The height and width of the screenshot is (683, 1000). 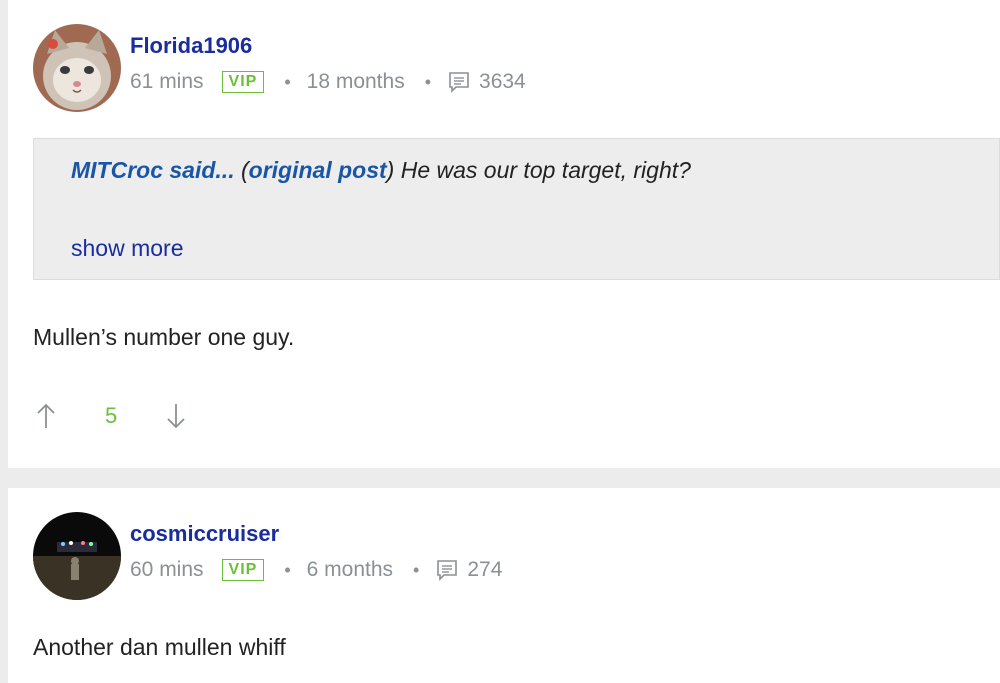 I want to click on cat-avatar-icon, so click(x=77, y=68).